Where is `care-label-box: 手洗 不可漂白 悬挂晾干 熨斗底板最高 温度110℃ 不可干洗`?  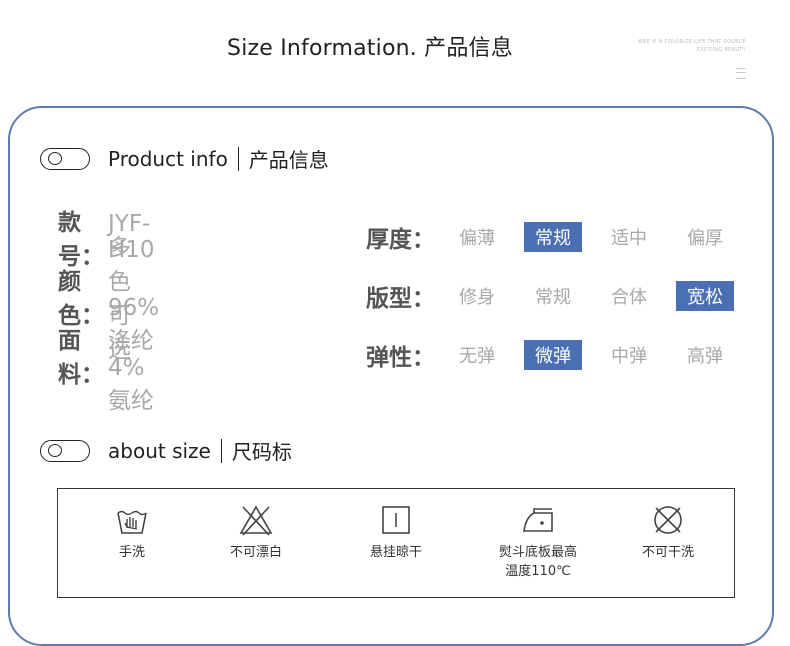
care-label-box: 手洗 不可漂白 悬挂晾干 熨斗底板最高 温度110℃ 不可干洗 is located at coordinates (396, 543).